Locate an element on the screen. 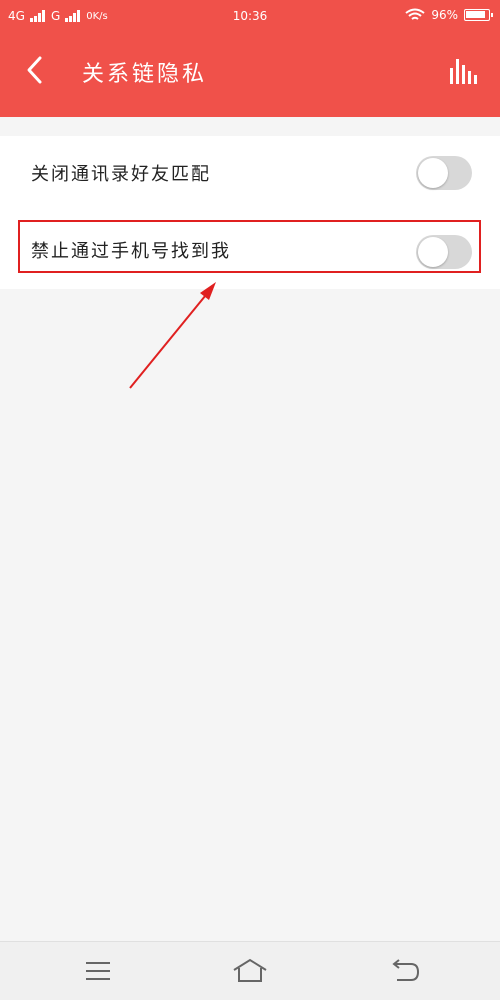 The image size is (500, 1000). setting-row-contacts-match: 关闭通讯录好友匹配 is located at coordinates (250, 174).